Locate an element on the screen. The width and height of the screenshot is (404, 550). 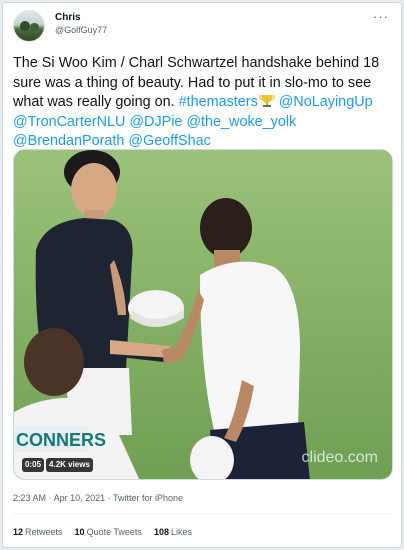
tweet-source: Twitter for iPhone is located at coordinates (148, 498).